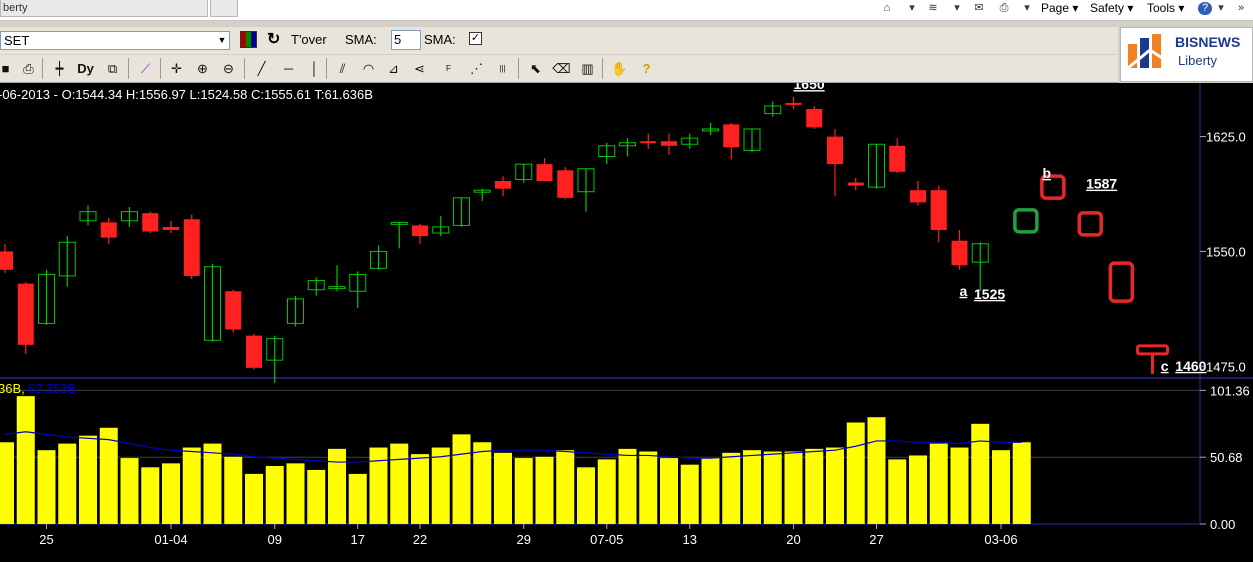  Describe the element at coordinates (361, 39) in the screenshot. I see `sma-label: SMA:` at that location.